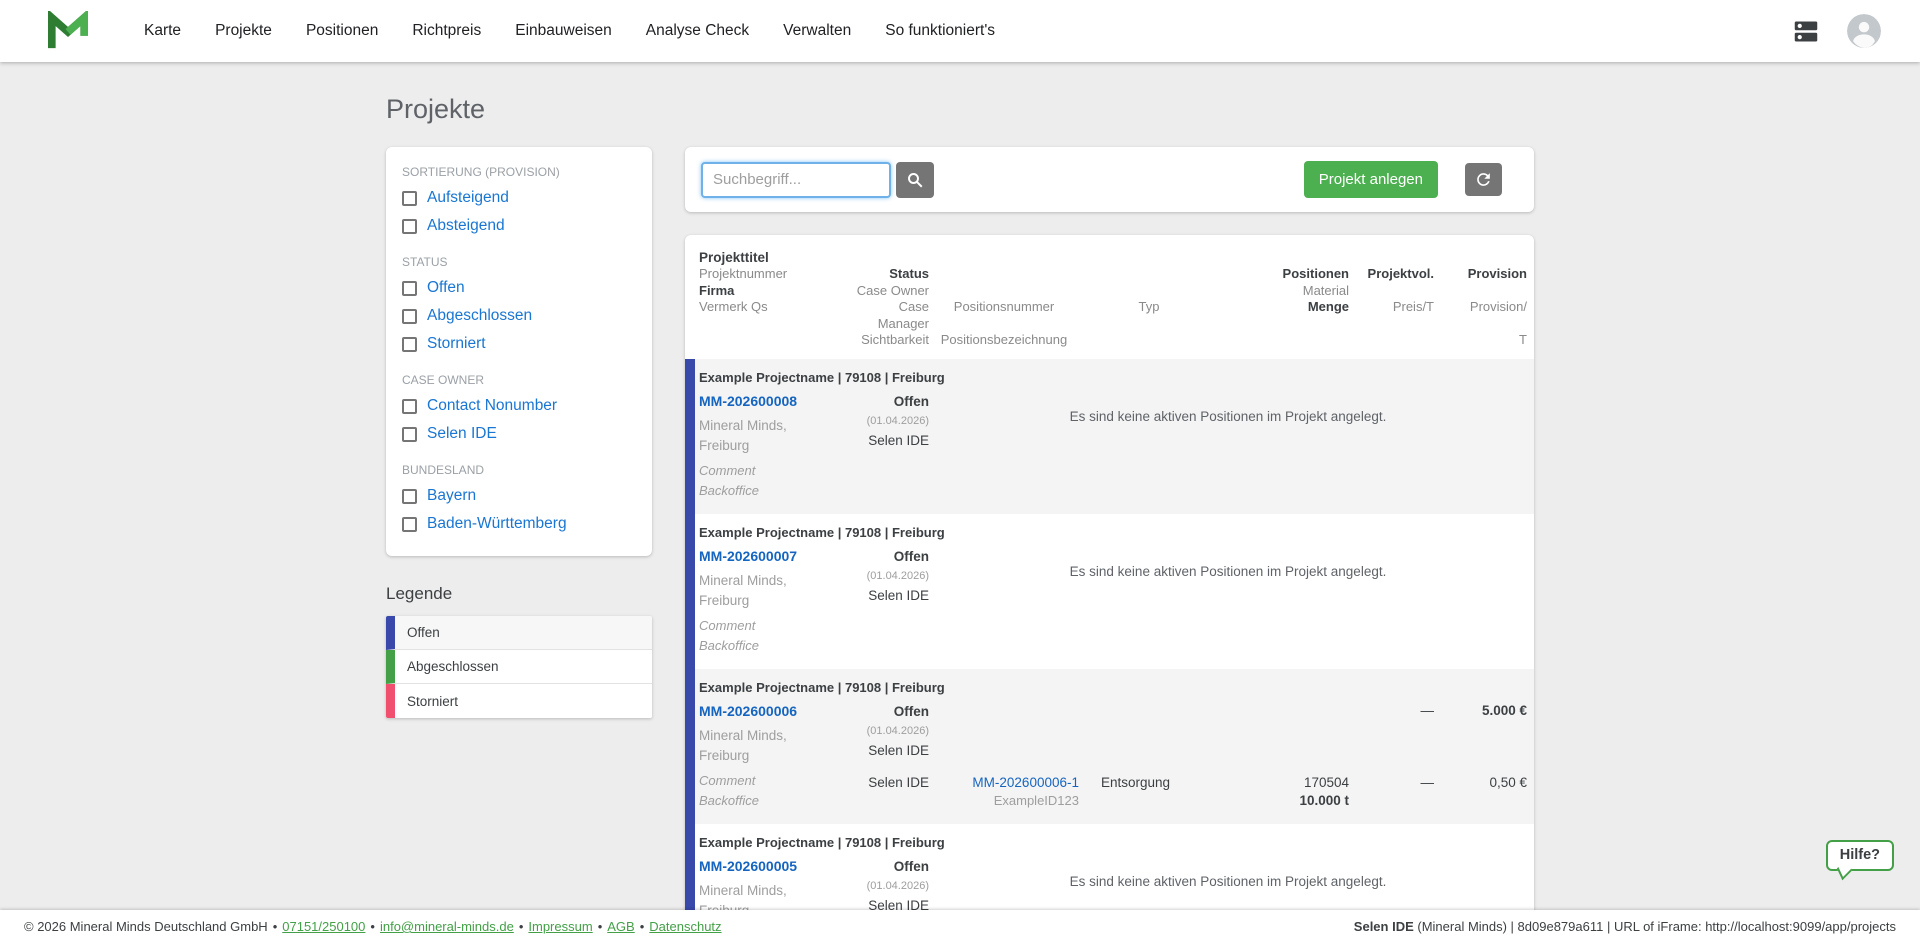 This screenshot has height=943, width=1920. I want to click on nav-item-projekte: Projekte, so click(243, 31).